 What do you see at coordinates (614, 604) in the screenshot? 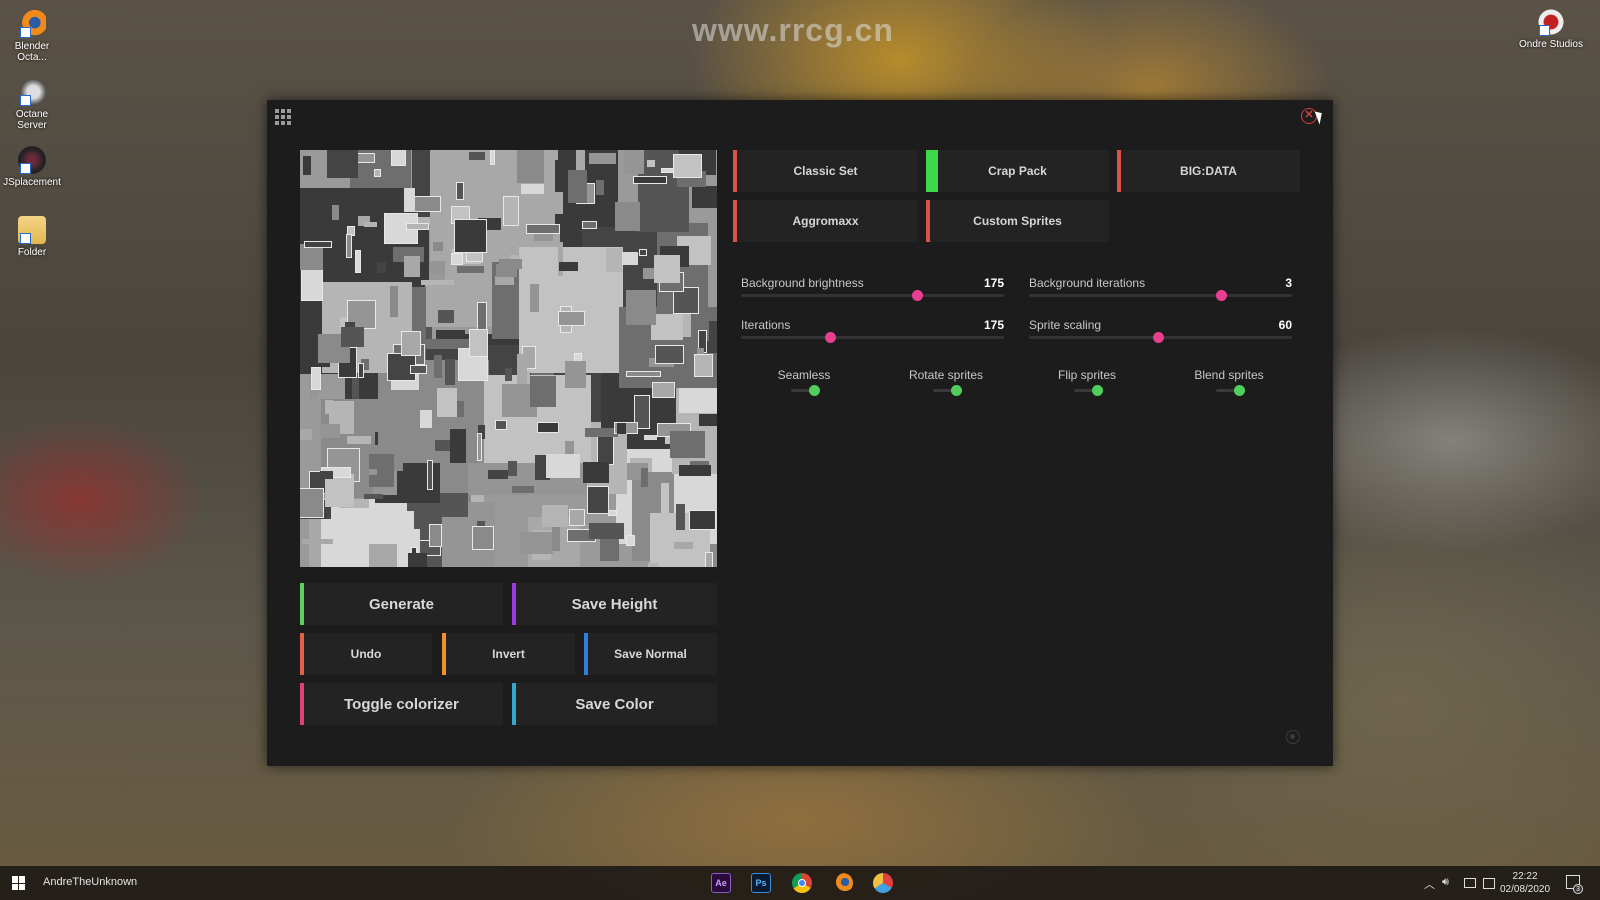
I see `save-height-button: Save Height` at bounding box center [614, 604].